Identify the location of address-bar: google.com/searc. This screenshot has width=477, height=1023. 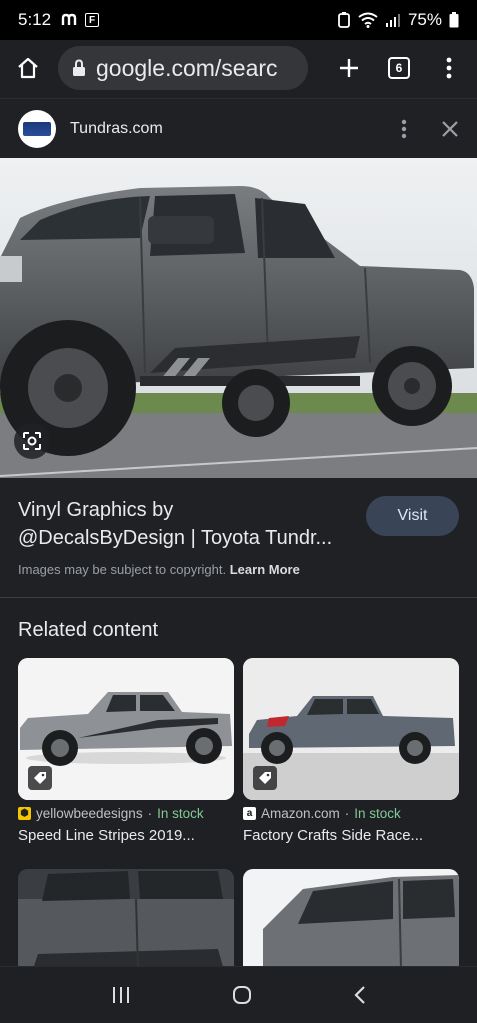
(183, 68).